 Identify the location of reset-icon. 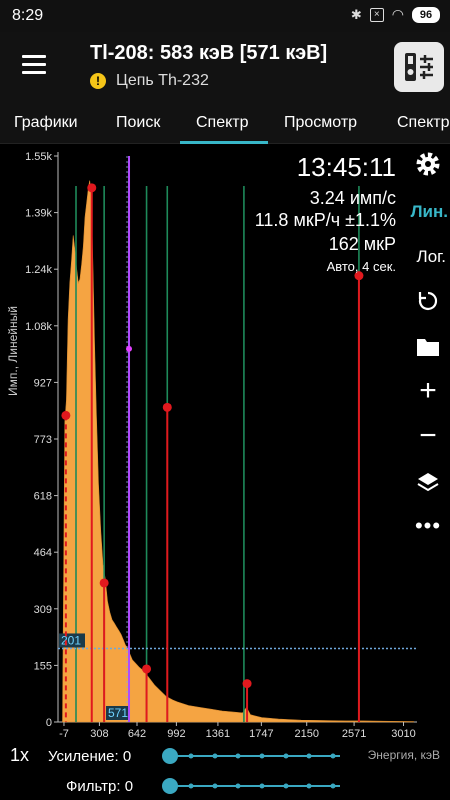
(428, 301).